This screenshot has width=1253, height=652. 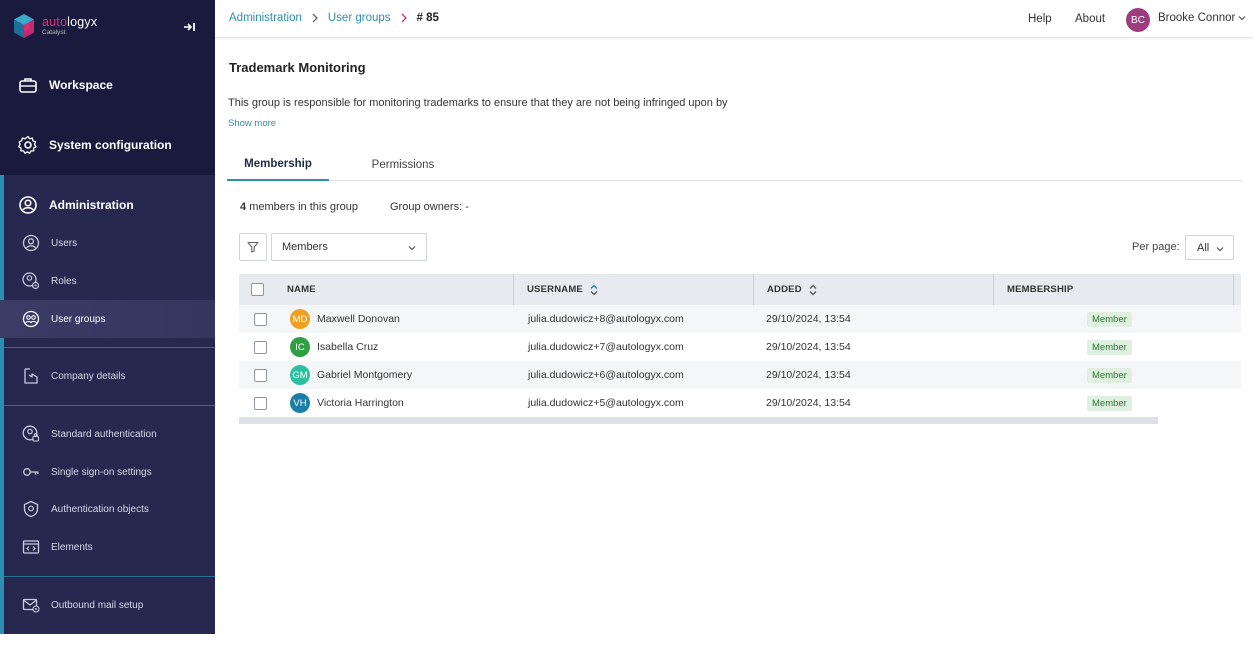 I want to click on nav-administration: Administration, so click(x=107, y=205).